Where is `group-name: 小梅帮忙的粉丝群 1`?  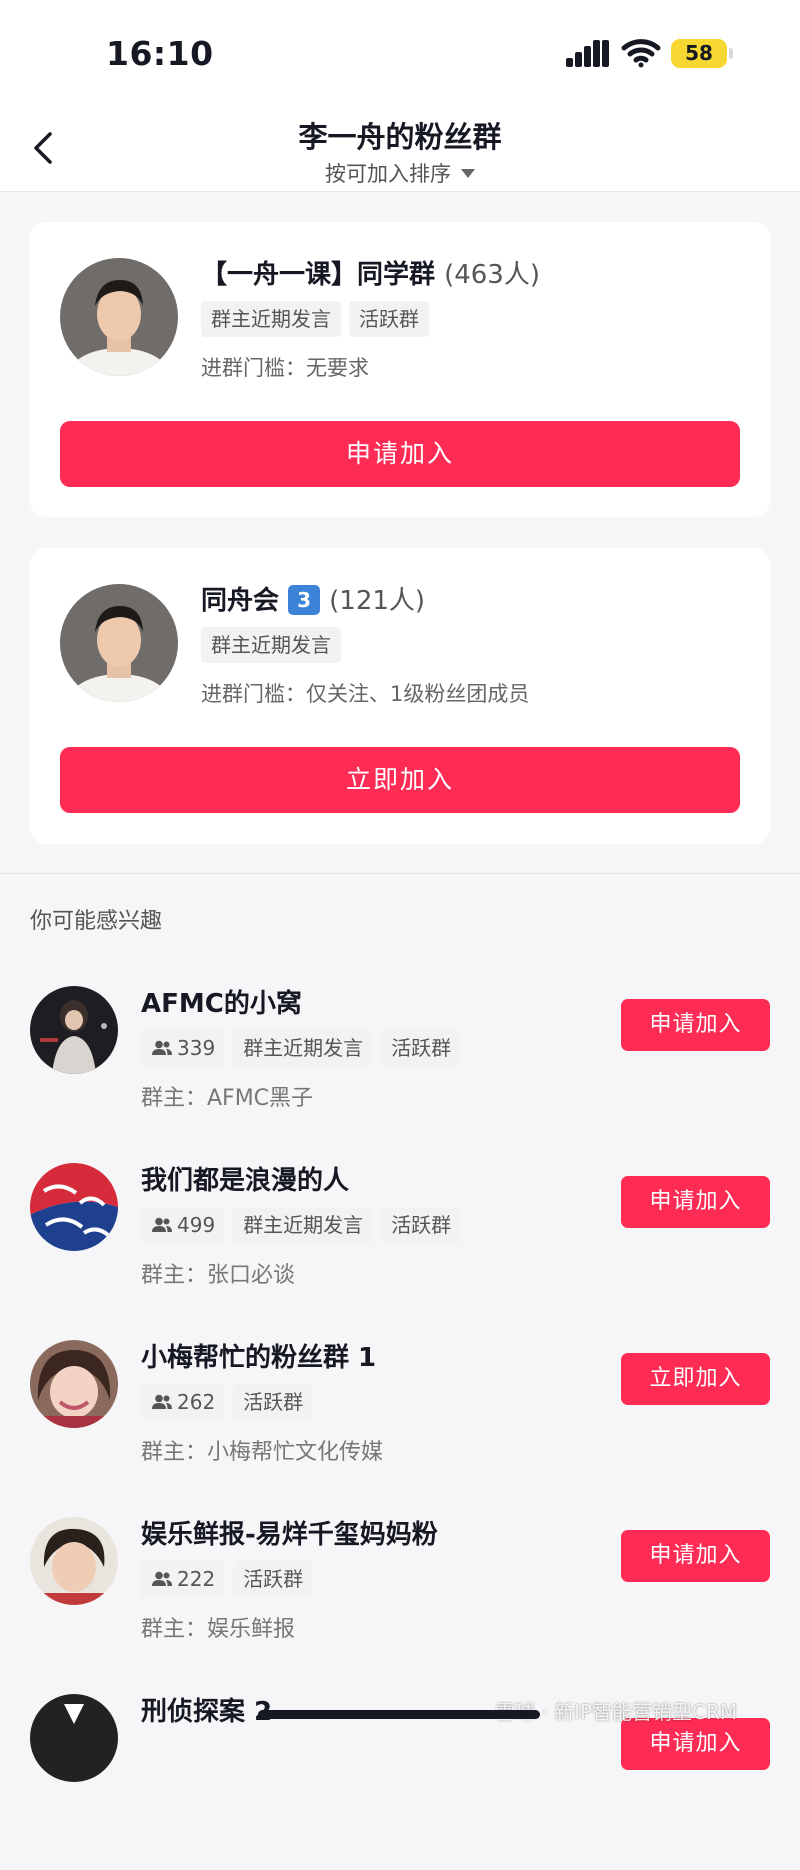 group-name: 小梅帮忙的粉丝群 1 is located at coordinates (259, 1358).